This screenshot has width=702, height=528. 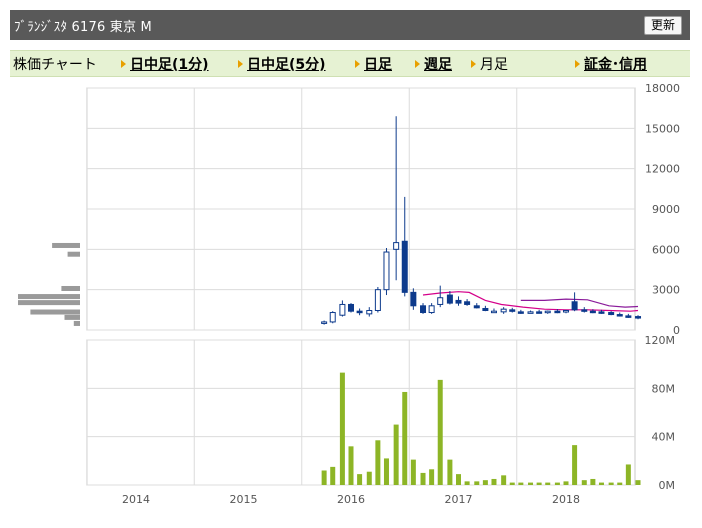 What do you see at coordinates (667, 485) in the screenshot?
I see `volume-tick-label: 0M` at bounding box center [667, 485].